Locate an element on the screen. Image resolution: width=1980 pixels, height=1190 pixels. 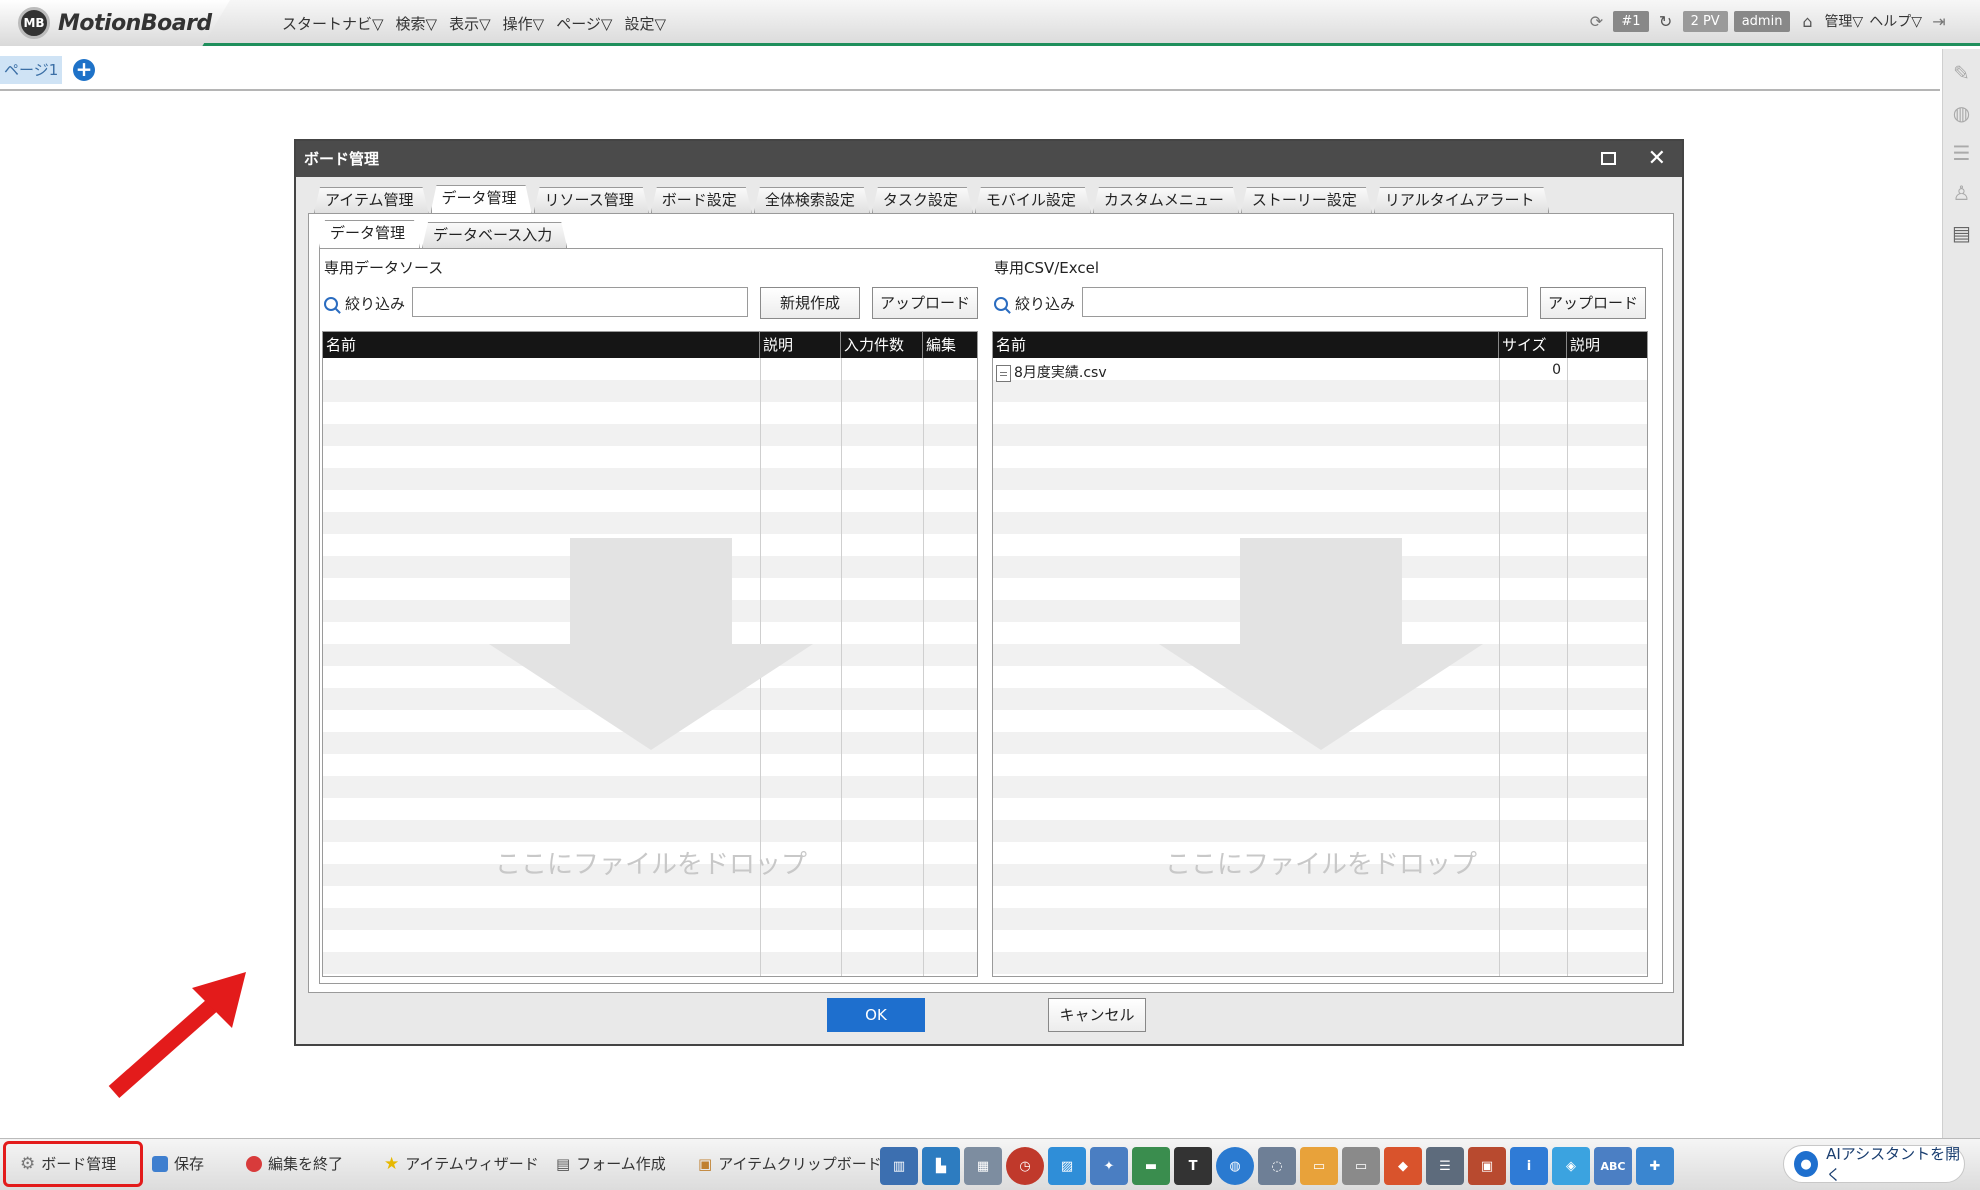
user-badge: admin is located at coordinates (1762, 21).